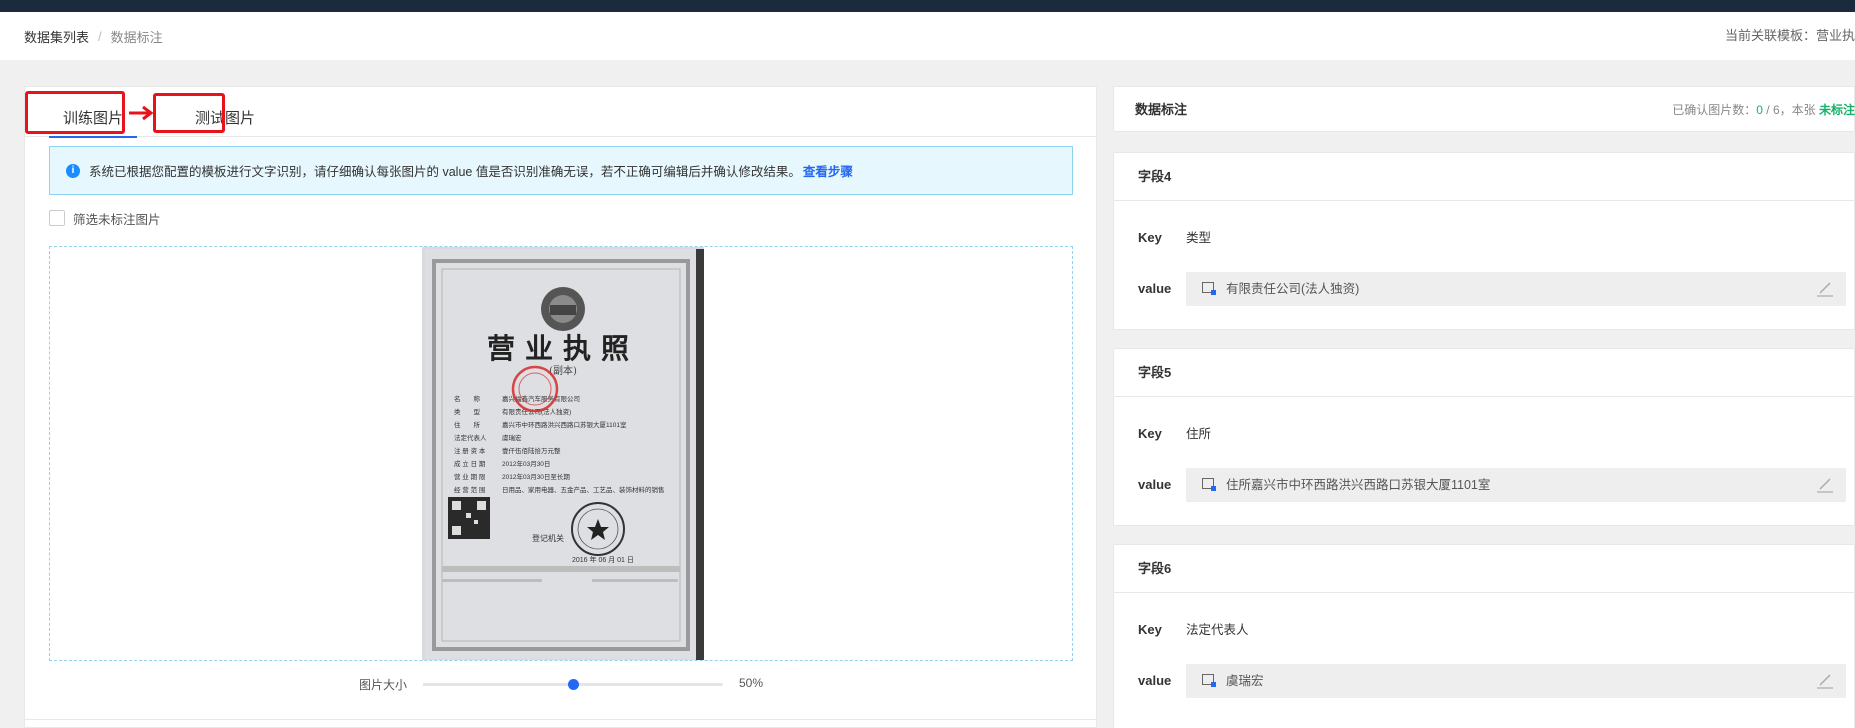 The width and height of the screenshot is (1855, 728). I want to click on value-row: value 有限责任公司(法人独资), so click(1484, 289).